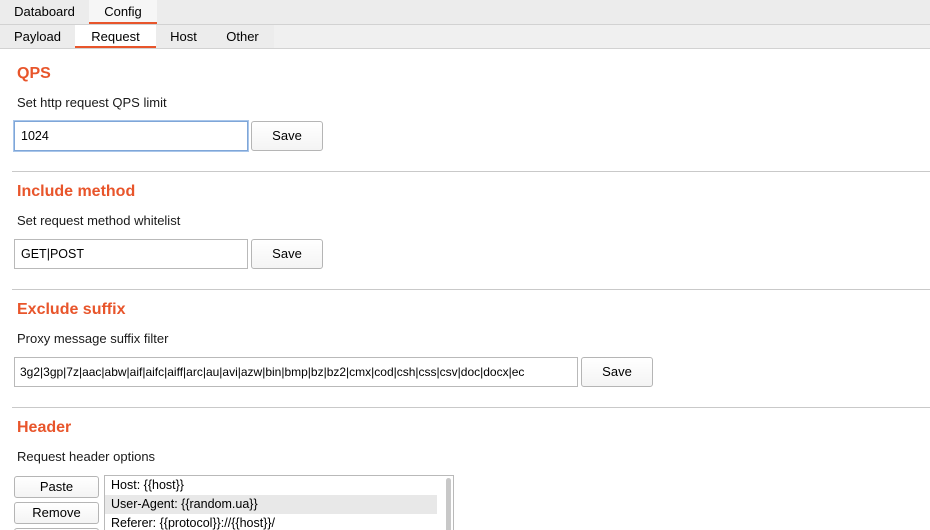  I want to click on tab-other: Other, so click(242, 36).